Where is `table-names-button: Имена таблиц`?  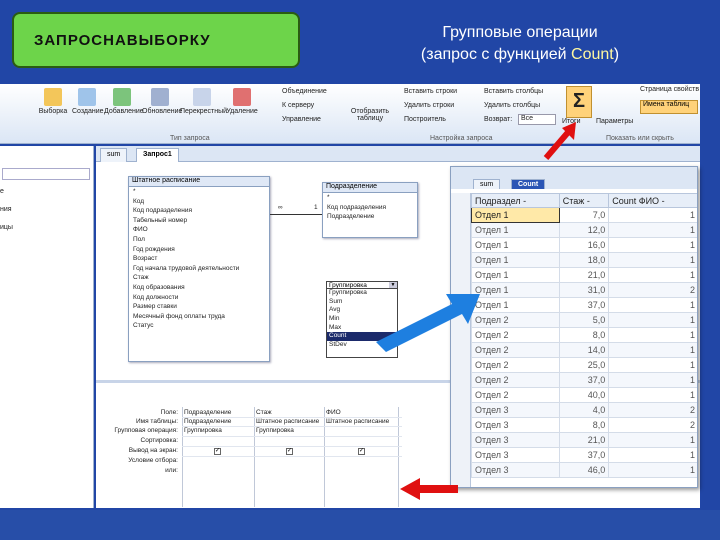
table-names-button: Имена таблиц is located at coordinates (669, 107).